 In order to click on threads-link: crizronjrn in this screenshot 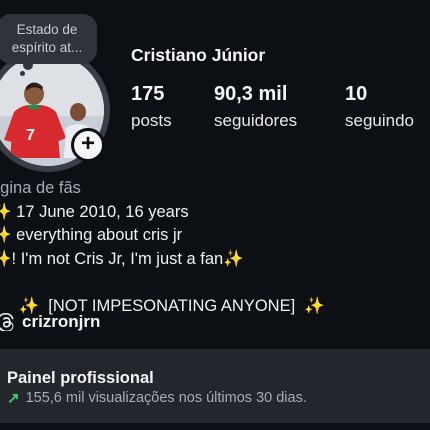, I will do `click(50, 322)`.